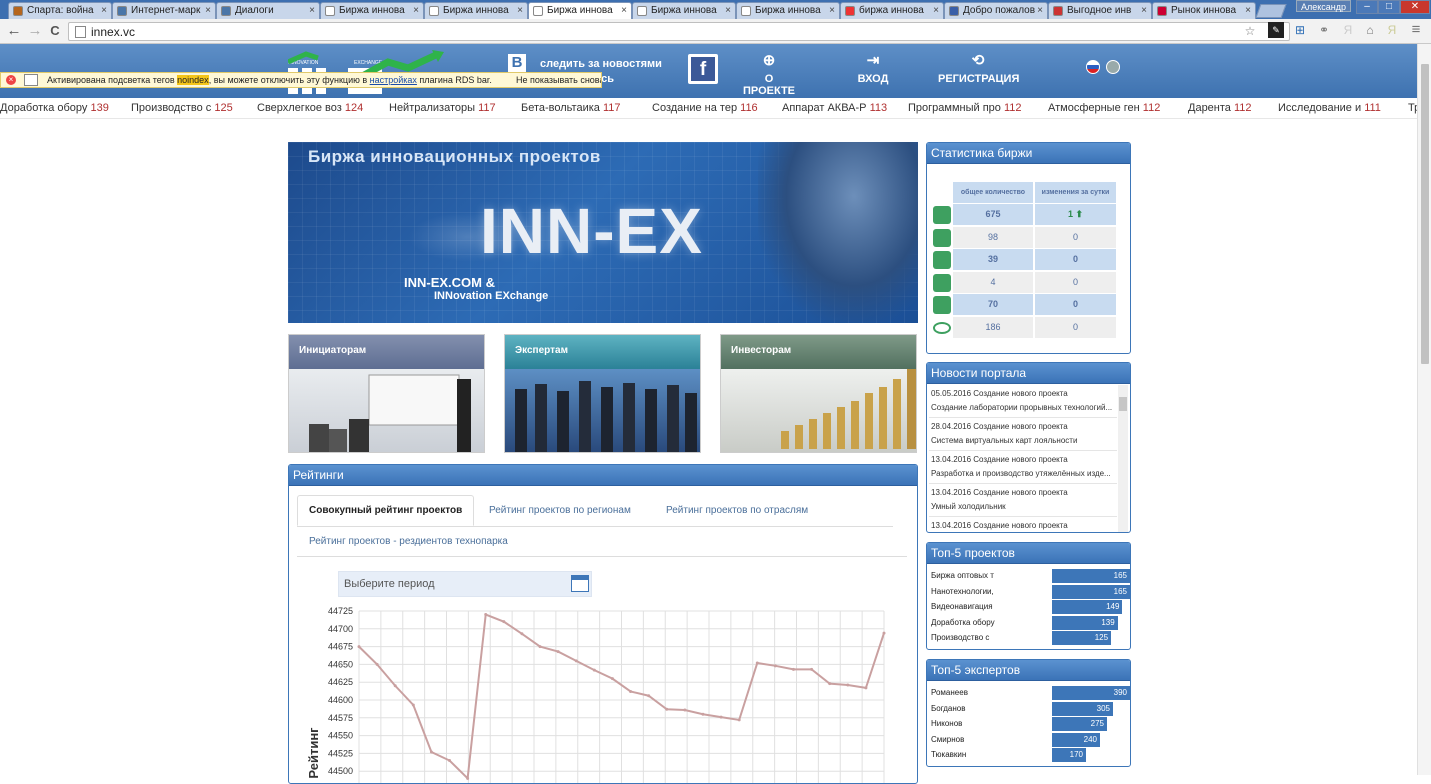 The height and width of the screenshot is (784, 1431). What do you see at coordinates (1324, 30) in the screenshot?
I see `share-extension-icon: ⚭` at bounding box center [1324, 30].